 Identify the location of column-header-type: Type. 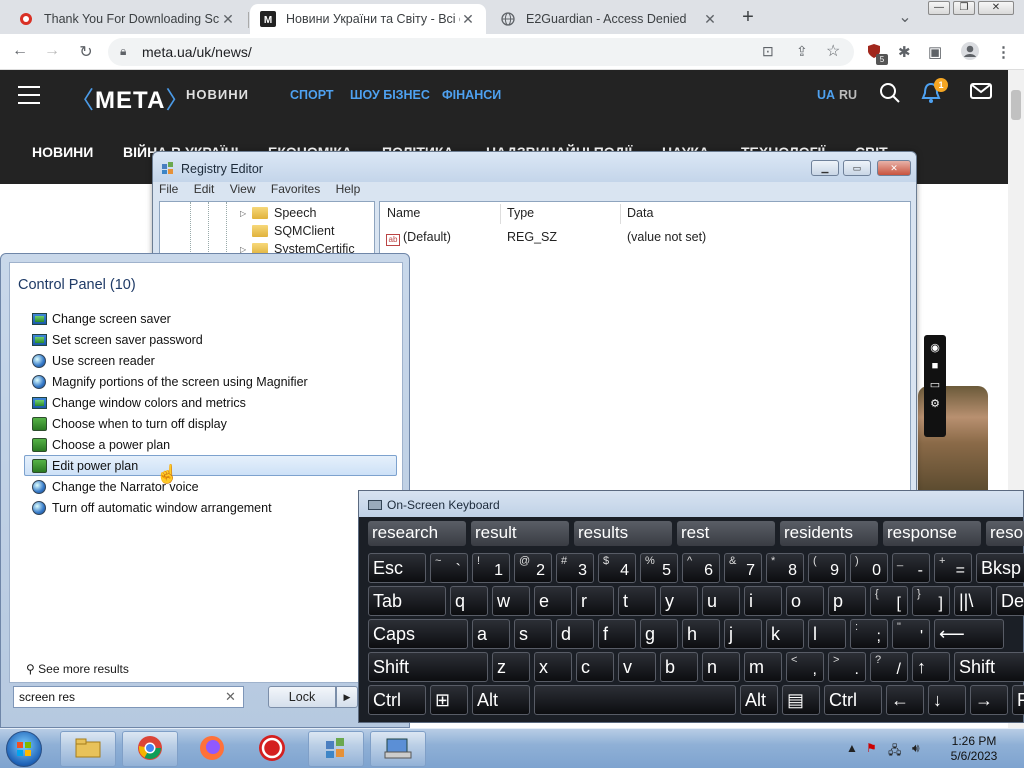
(520, 213).